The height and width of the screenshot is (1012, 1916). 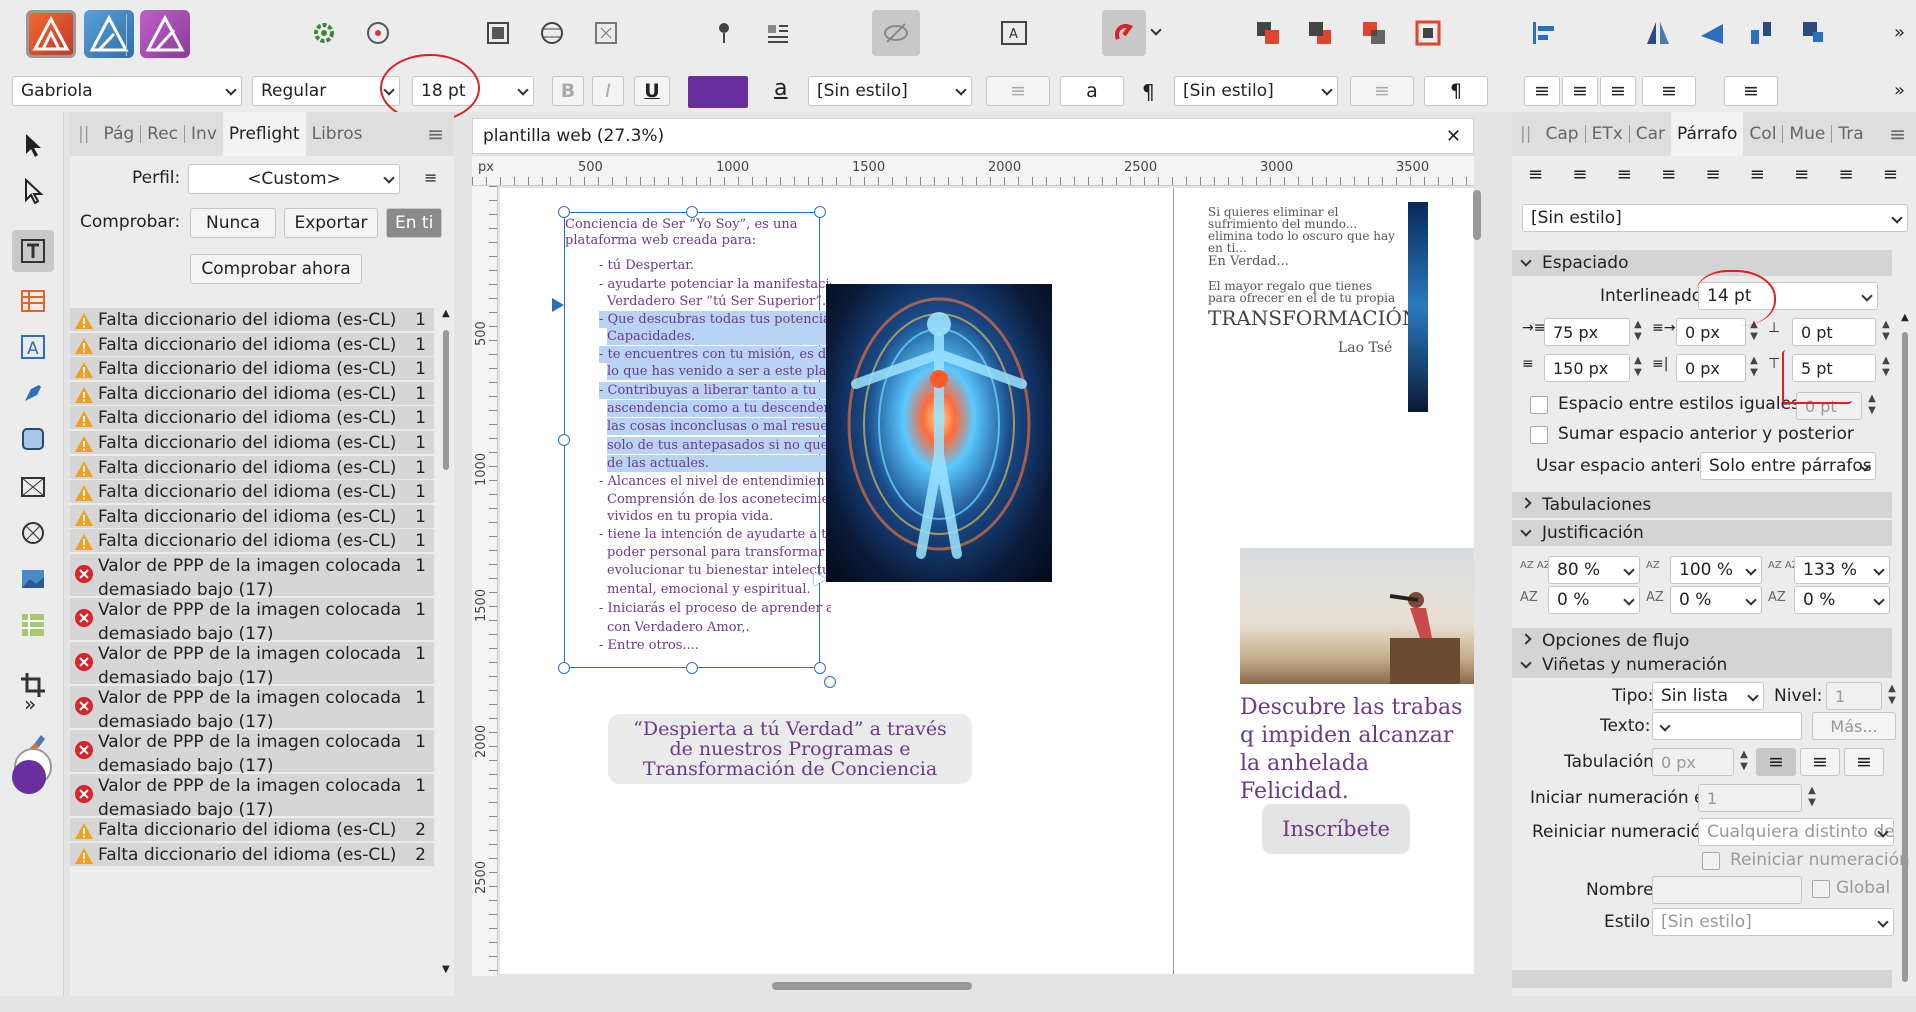 I want to click on tab-inventory: Inv, so click(x=204, y=134).